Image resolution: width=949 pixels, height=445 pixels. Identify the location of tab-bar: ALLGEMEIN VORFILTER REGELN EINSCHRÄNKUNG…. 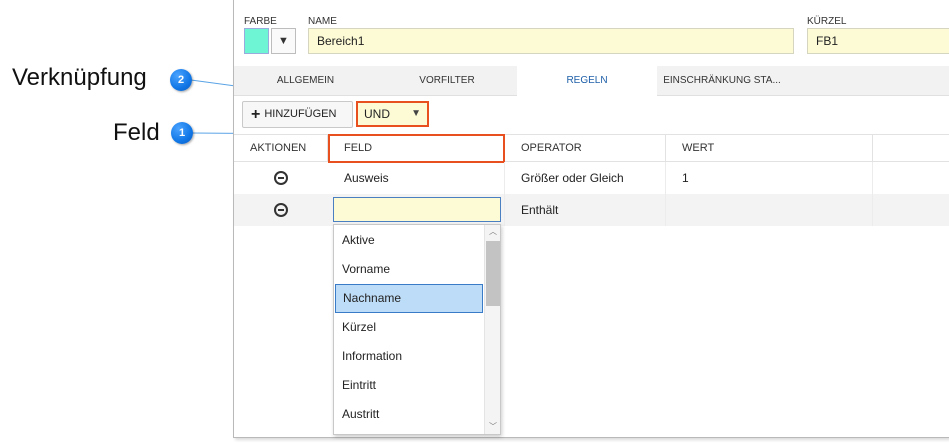
(591, 81).